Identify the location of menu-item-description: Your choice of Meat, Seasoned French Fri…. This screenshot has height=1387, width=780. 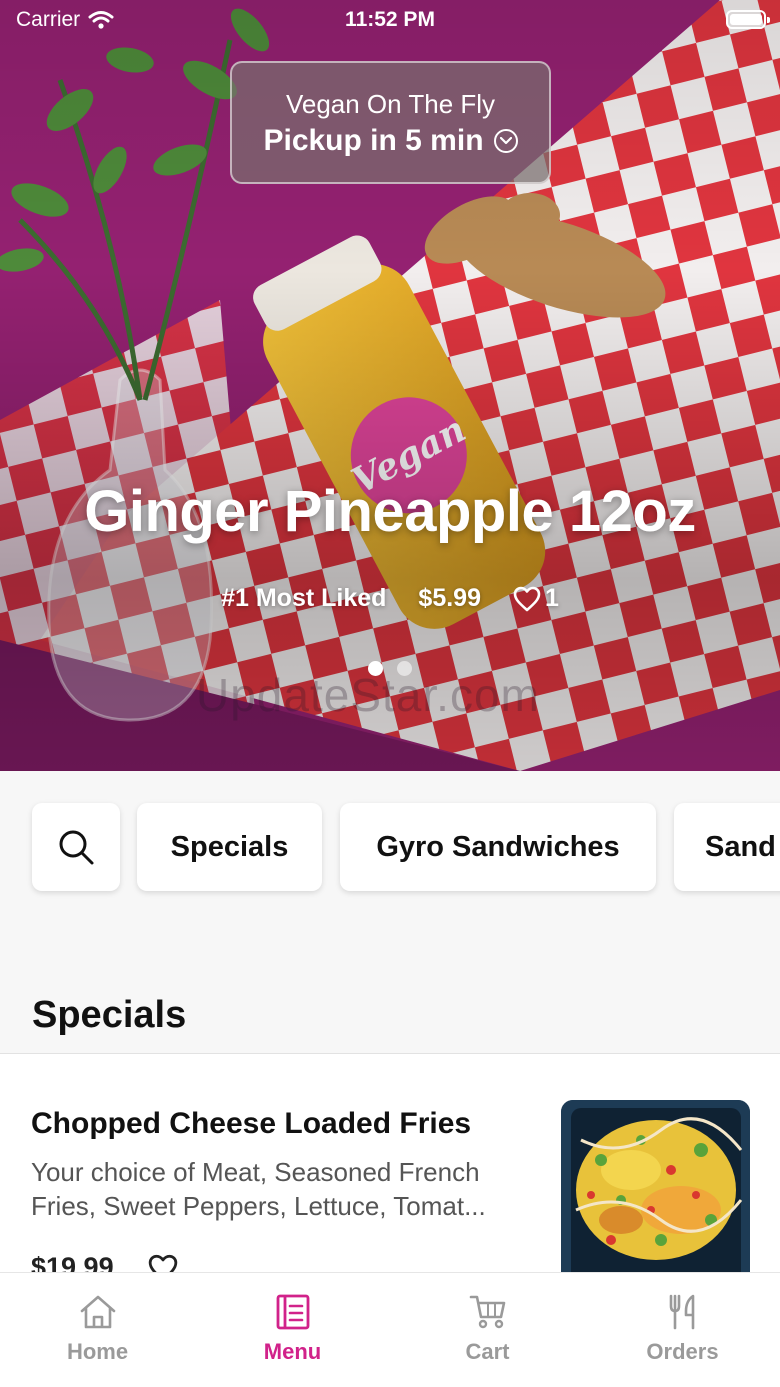
(258, 1189).